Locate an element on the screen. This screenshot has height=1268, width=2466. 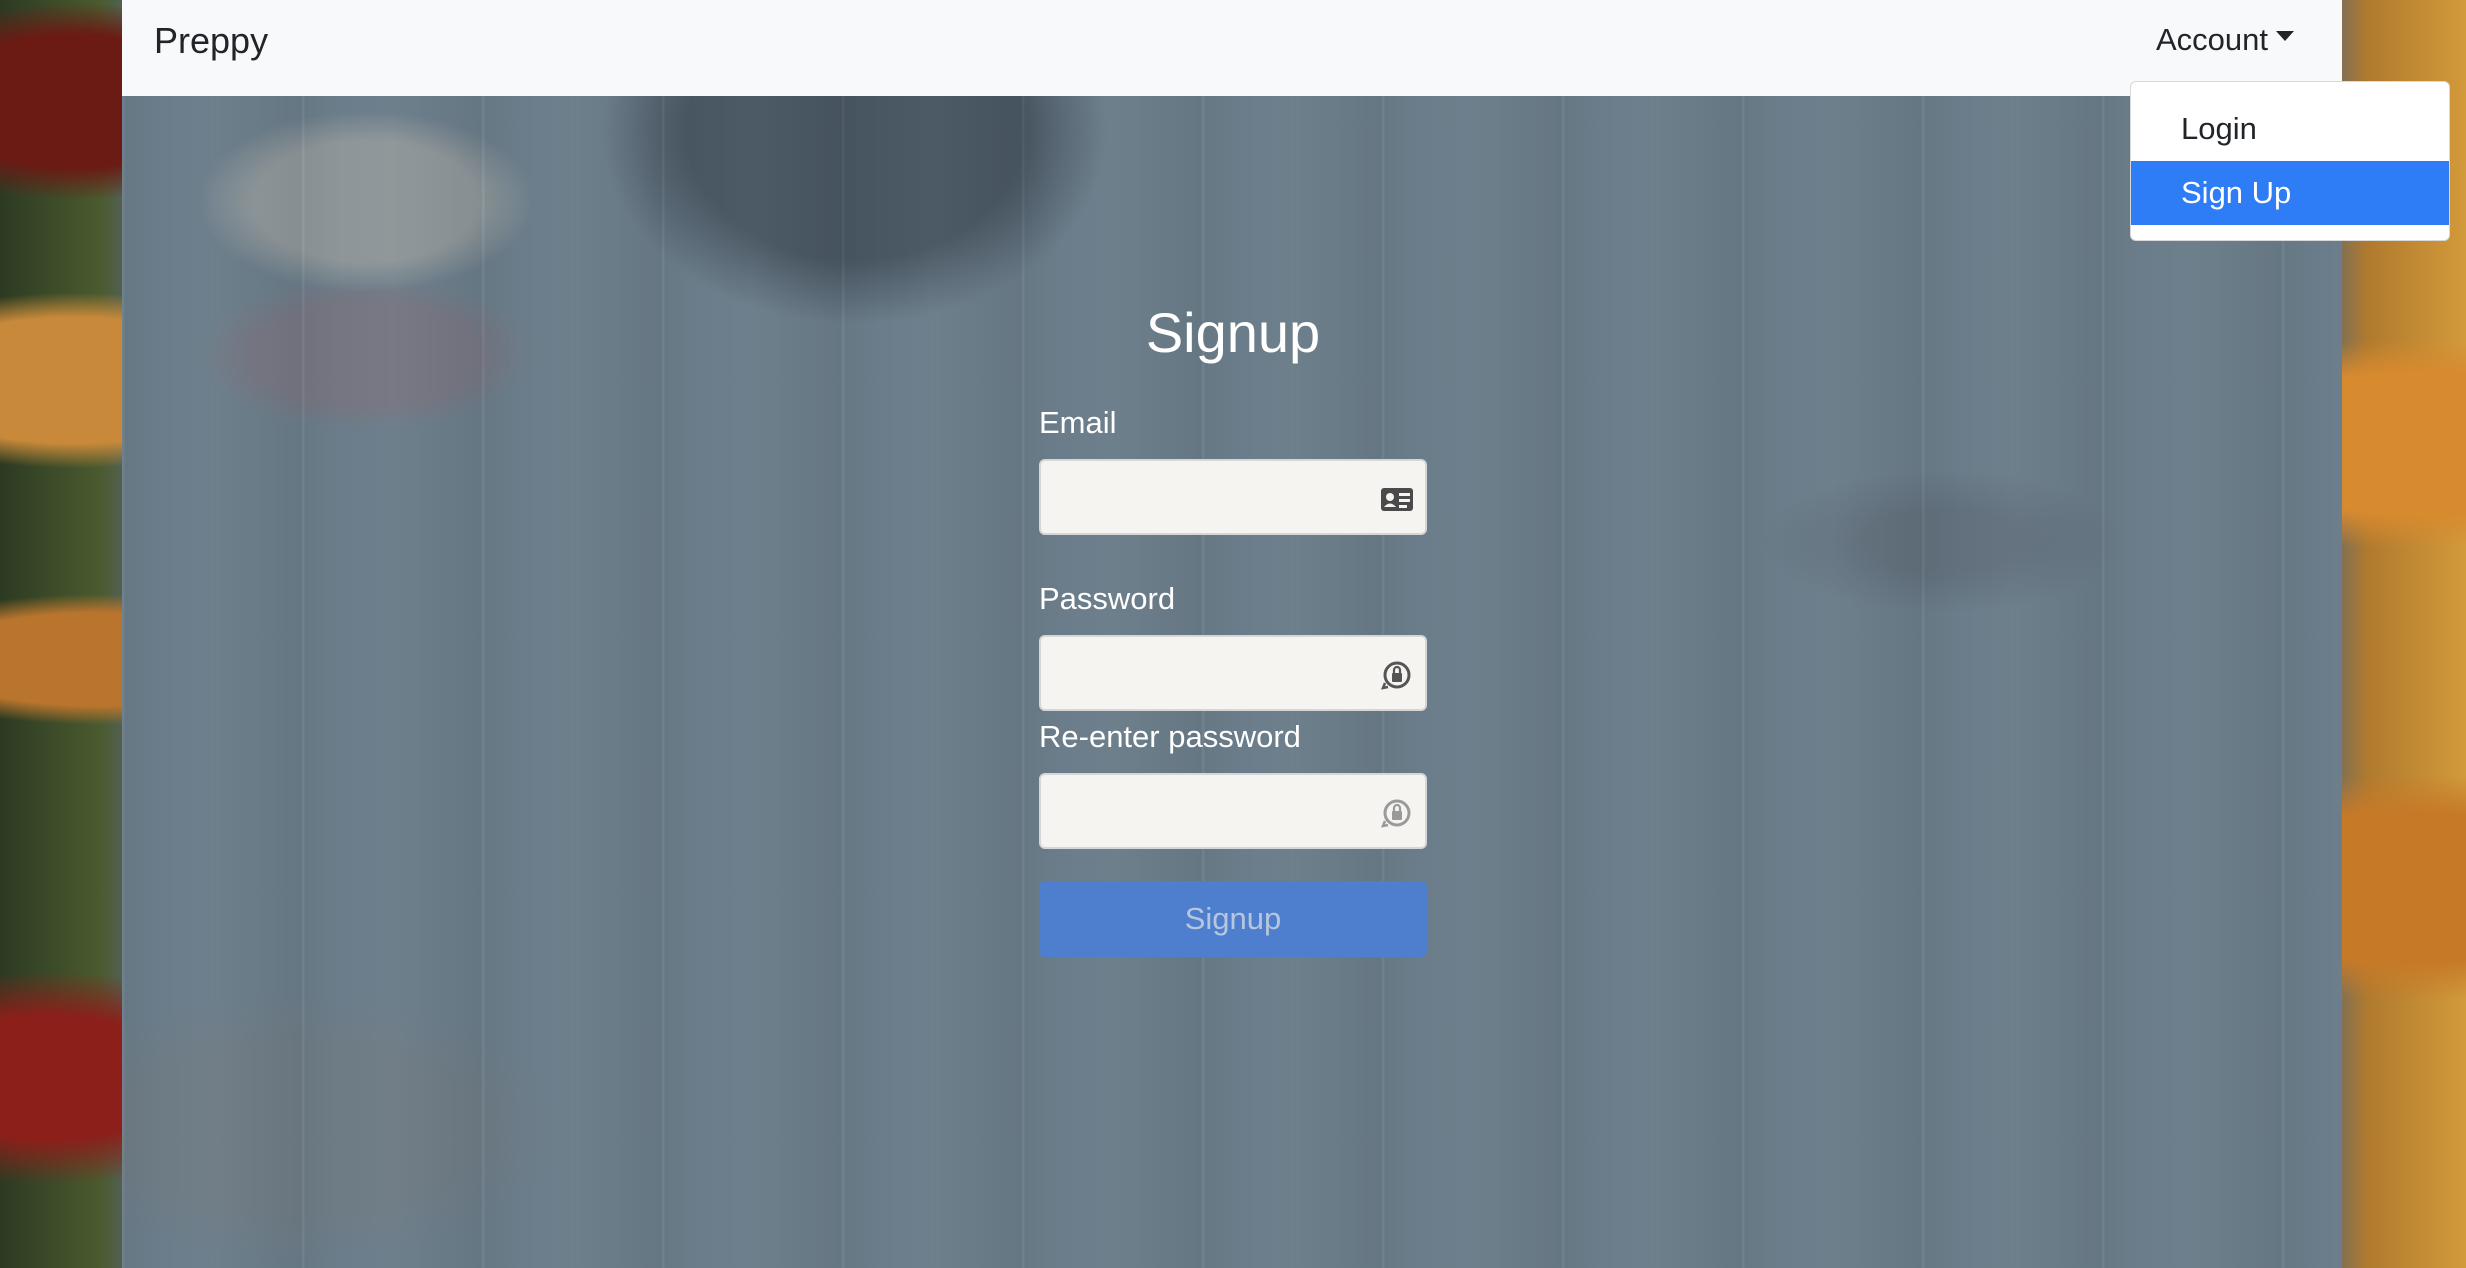
reenter-password-field-wrapper is located at coordinates (1233, 811).